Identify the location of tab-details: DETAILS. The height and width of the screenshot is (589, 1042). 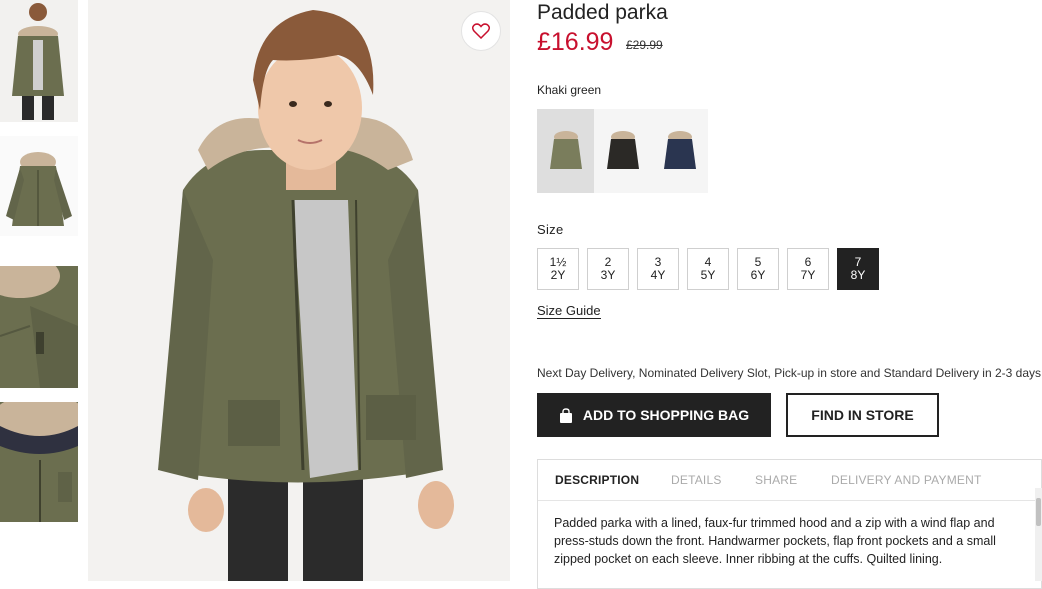
(696, 480).